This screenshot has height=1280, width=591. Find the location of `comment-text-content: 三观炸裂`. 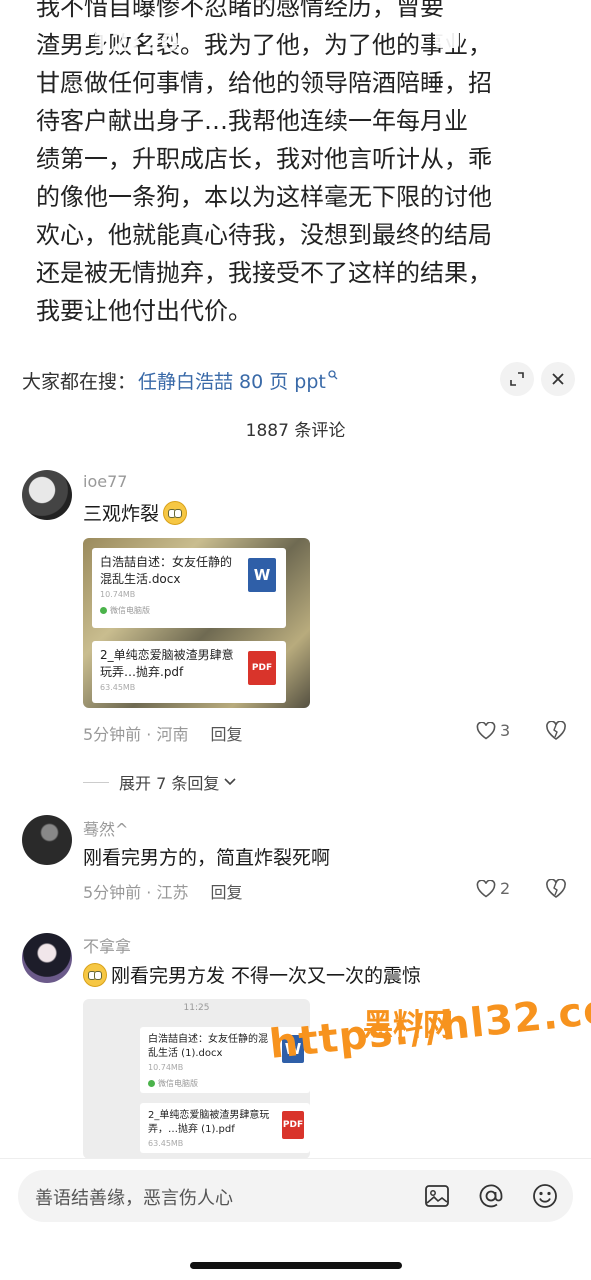

comment-text-content: 三观炸裂 is located at coordinates (121, 514).